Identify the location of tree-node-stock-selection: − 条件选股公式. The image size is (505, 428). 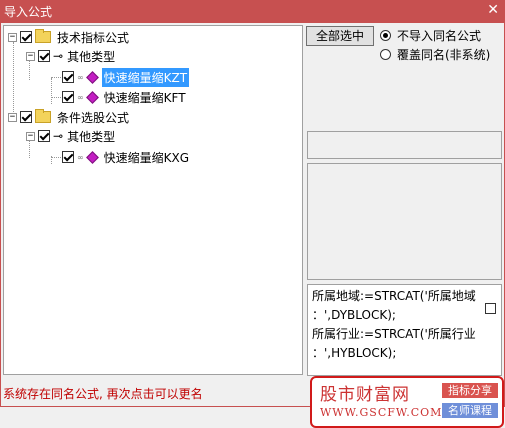
(69, 117).